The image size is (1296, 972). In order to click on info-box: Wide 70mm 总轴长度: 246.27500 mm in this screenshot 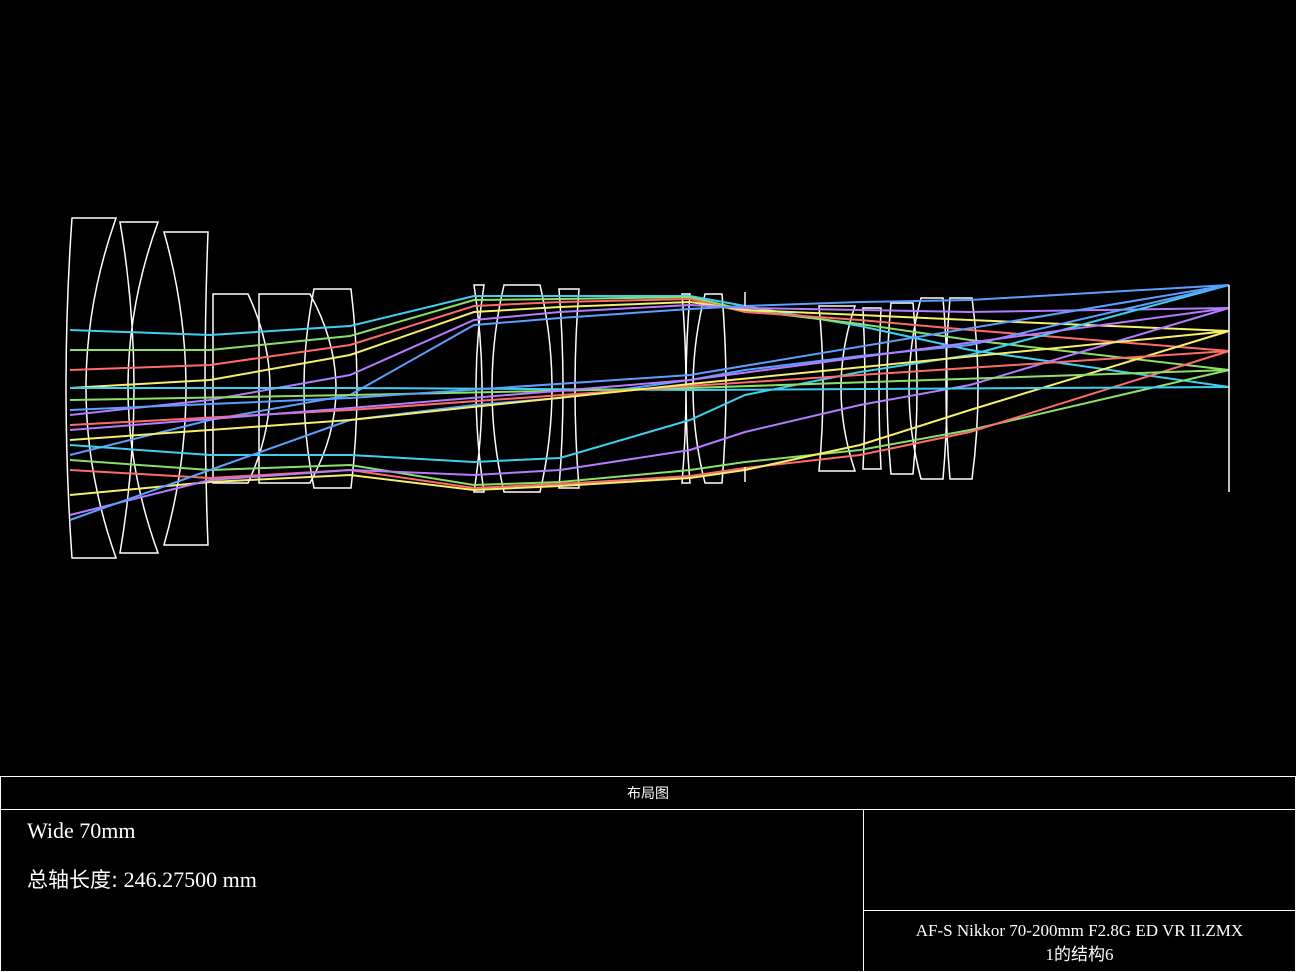, I will do `click(432, 890)`.